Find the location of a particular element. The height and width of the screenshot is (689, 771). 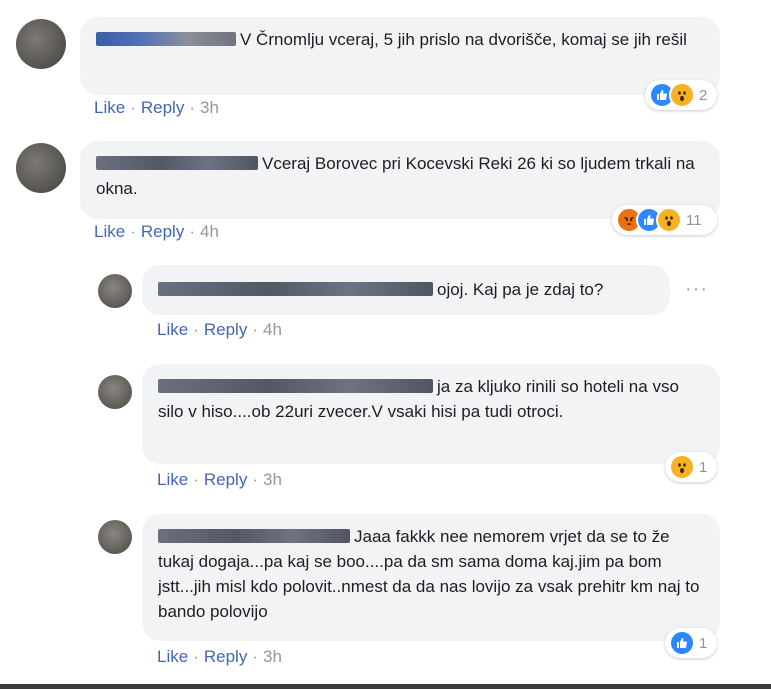

like-icon is located at coordinates (682, 643).